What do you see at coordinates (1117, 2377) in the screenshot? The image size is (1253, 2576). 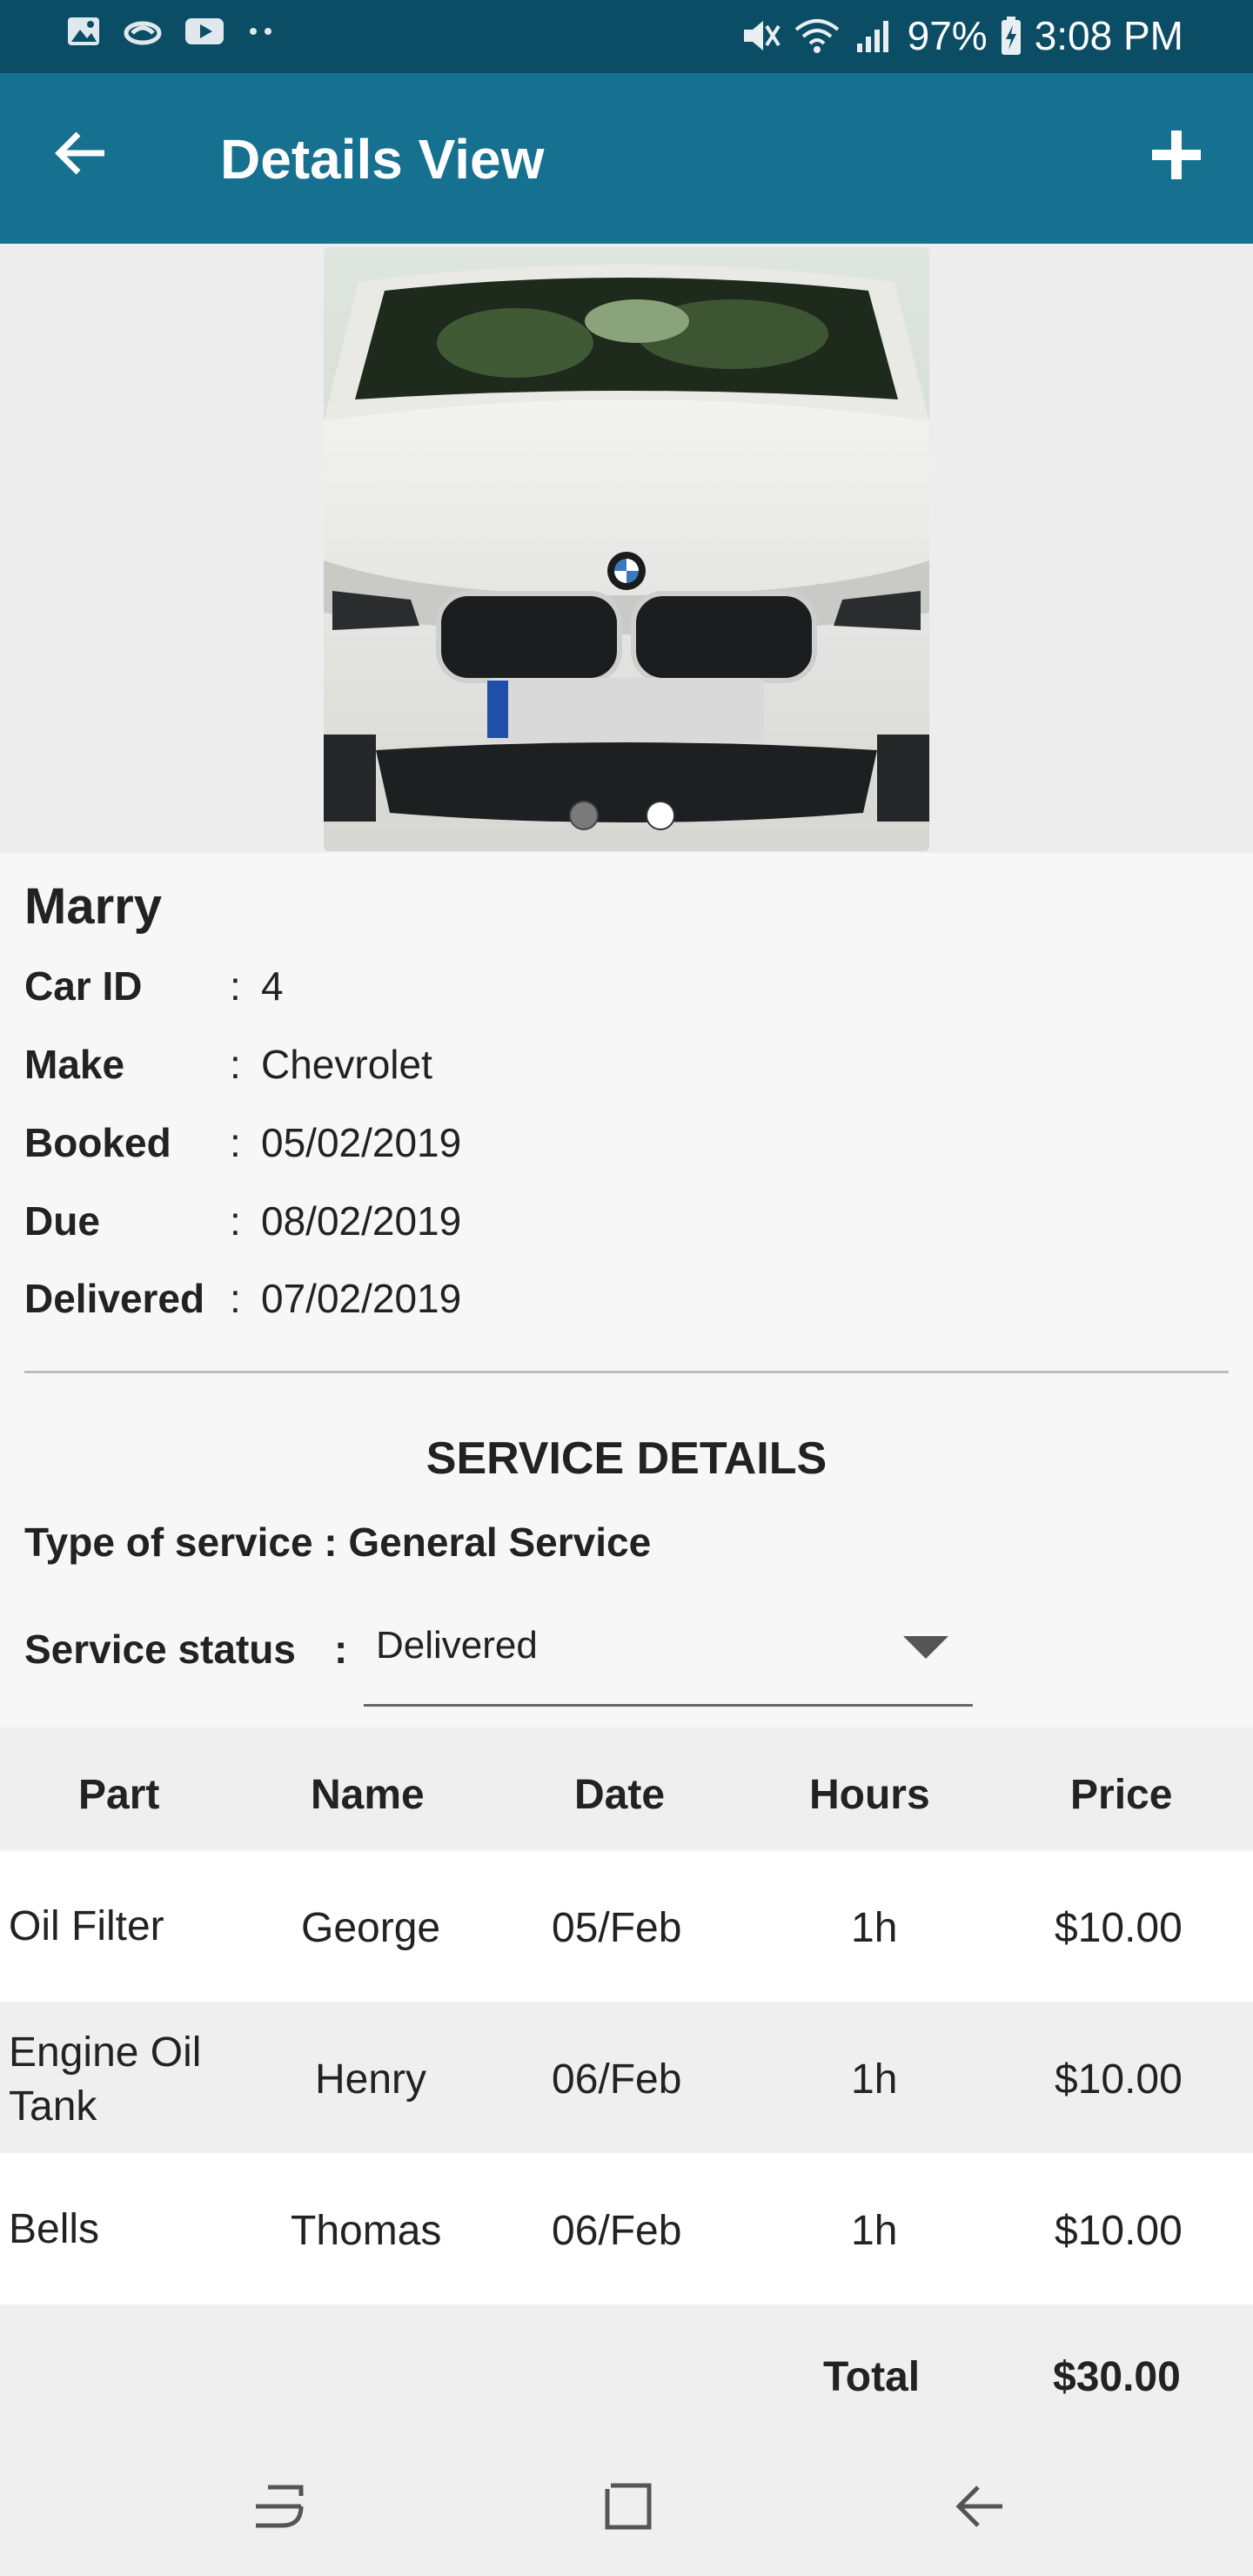 I see `total-value: $30.00` at bounding box center [1117, 2377].